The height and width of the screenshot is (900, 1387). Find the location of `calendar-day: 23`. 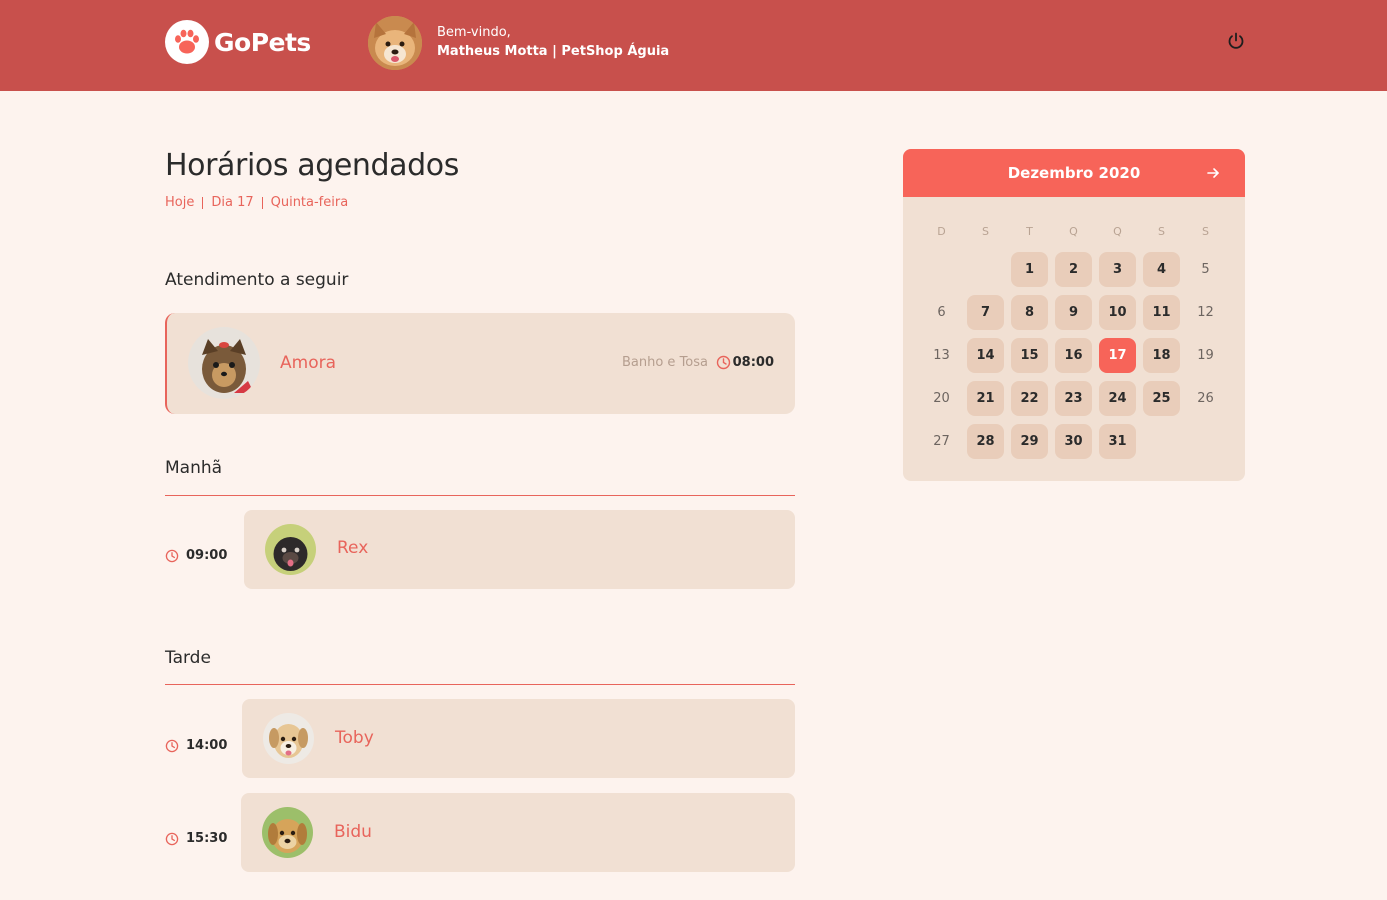

calendar-day: 23 is located at coordinates (1073, 398).